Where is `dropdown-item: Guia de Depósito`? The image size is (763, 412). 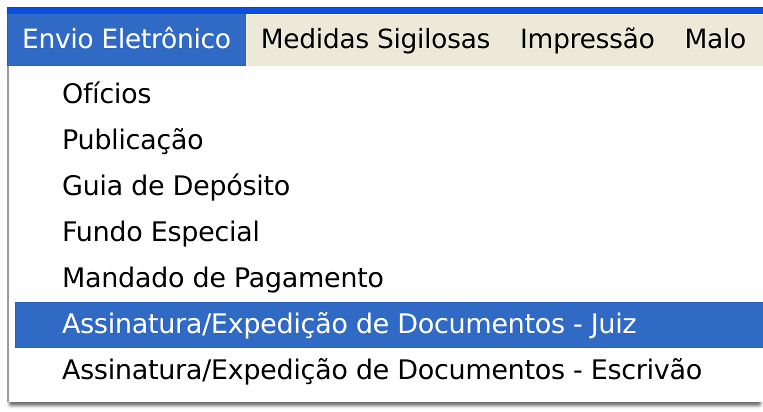
dropdown-item: Guia de Depósito is located at coordinates (389, 187).